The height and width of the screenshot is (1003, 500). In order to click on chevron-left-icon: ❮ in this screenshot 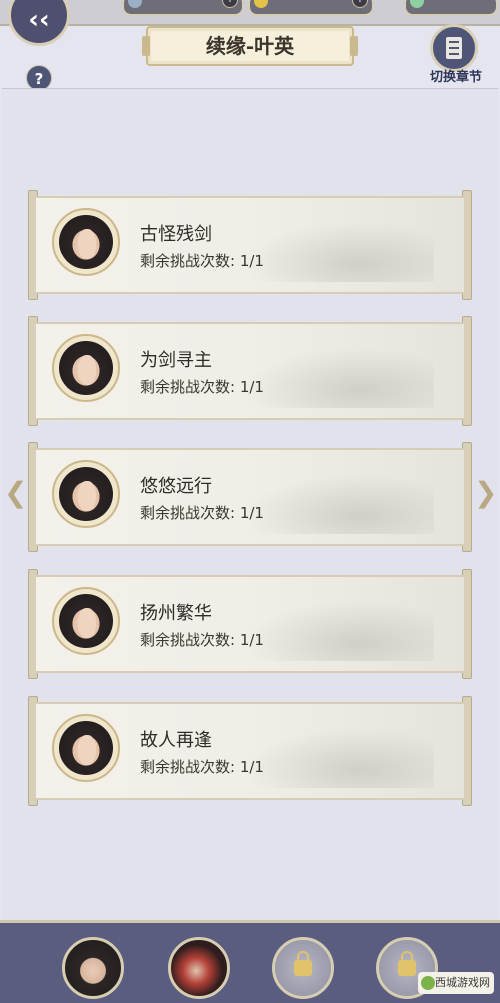, I will do `click(15, 493)`.